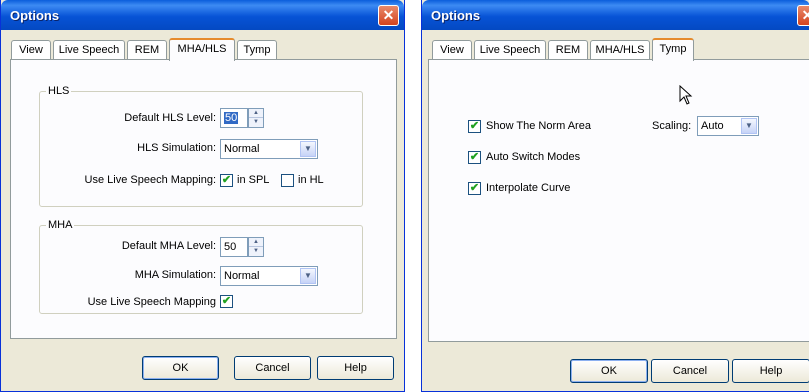 The height and width of the screenshot is (392, 809). I want to click on mha-simulation-select: Normal ▼, so click(269, 276).